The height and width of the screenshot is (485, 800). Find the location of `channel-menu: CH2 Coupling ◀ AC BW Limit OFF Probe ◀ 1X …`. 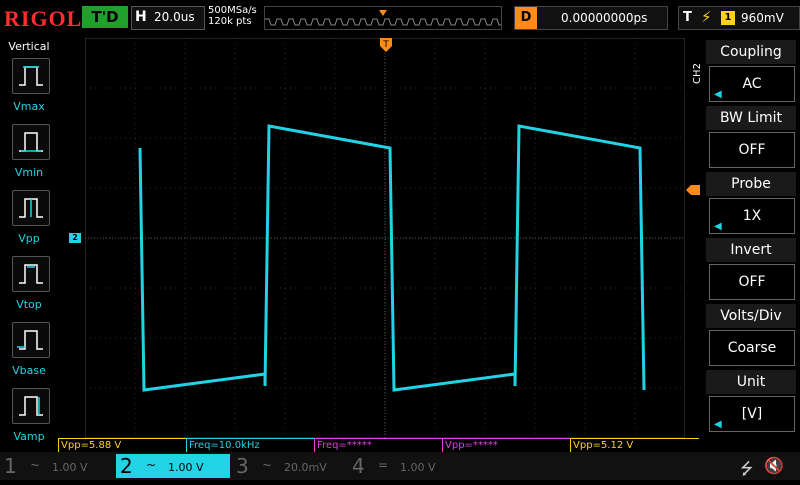

channel-menu: CH2 Coupling ◀ AC BW Limit OFF Probe ◀ 1X … is located at coordinates (746, 238).